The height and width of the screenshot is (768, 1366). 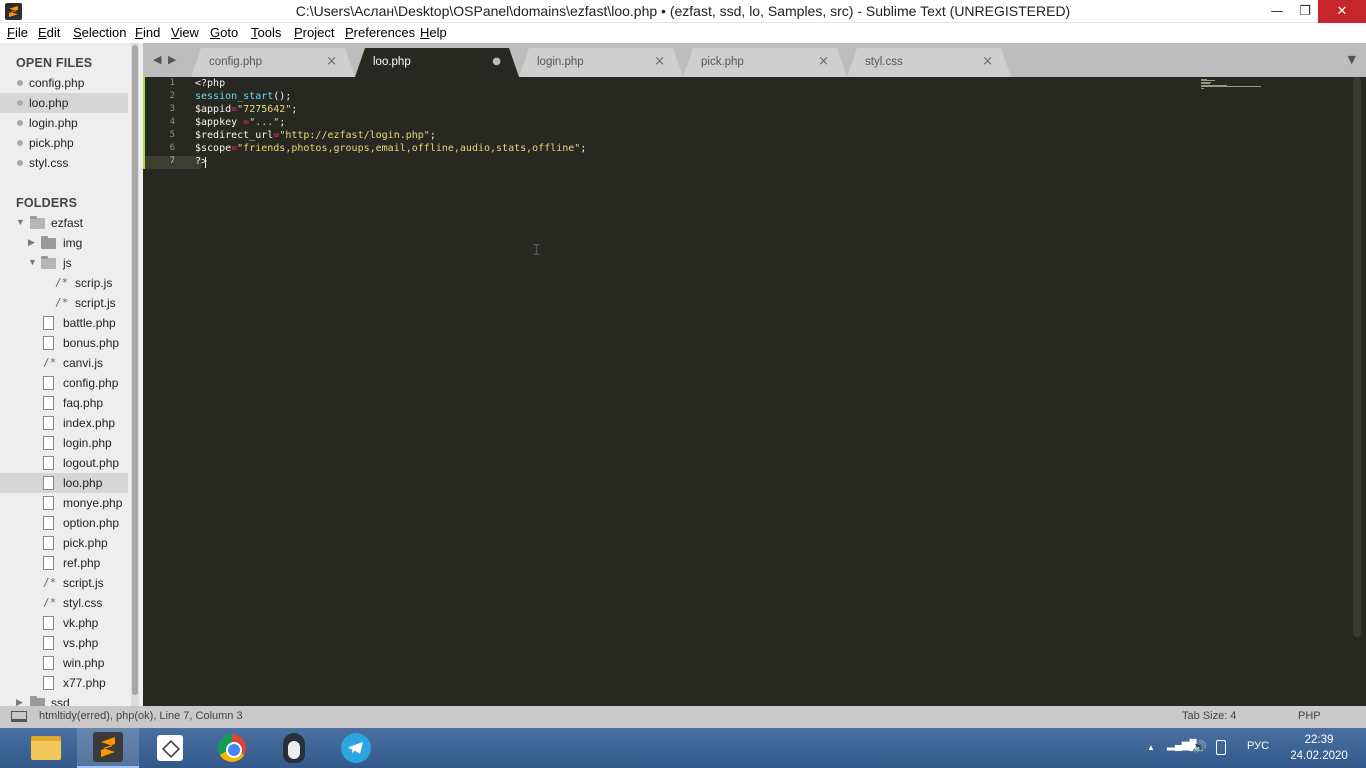 I want to click on js-file-icon: /*, so click(x=62, y=282).